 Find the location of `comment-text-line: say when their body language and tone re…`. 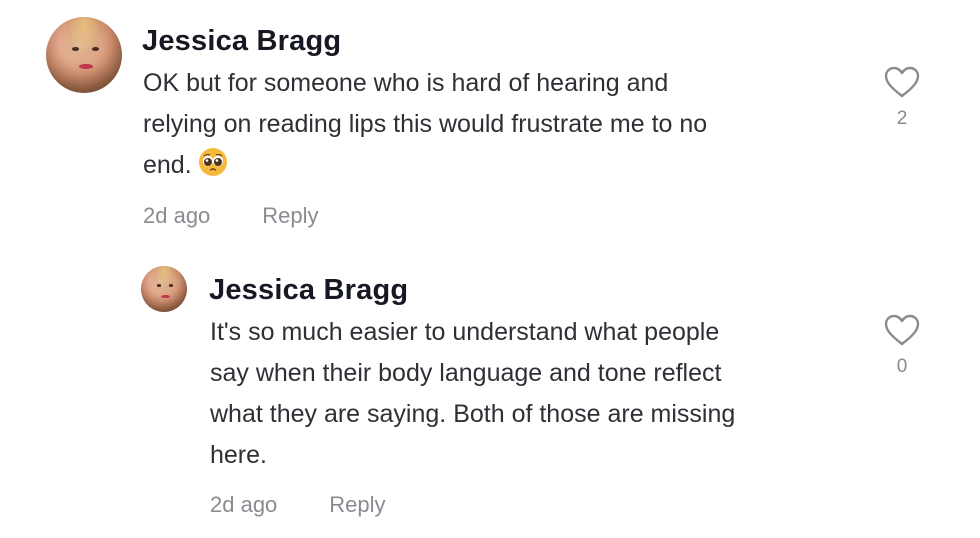

comment-text-line: say when their body language and tone re… is located at coordinates (466, 373).